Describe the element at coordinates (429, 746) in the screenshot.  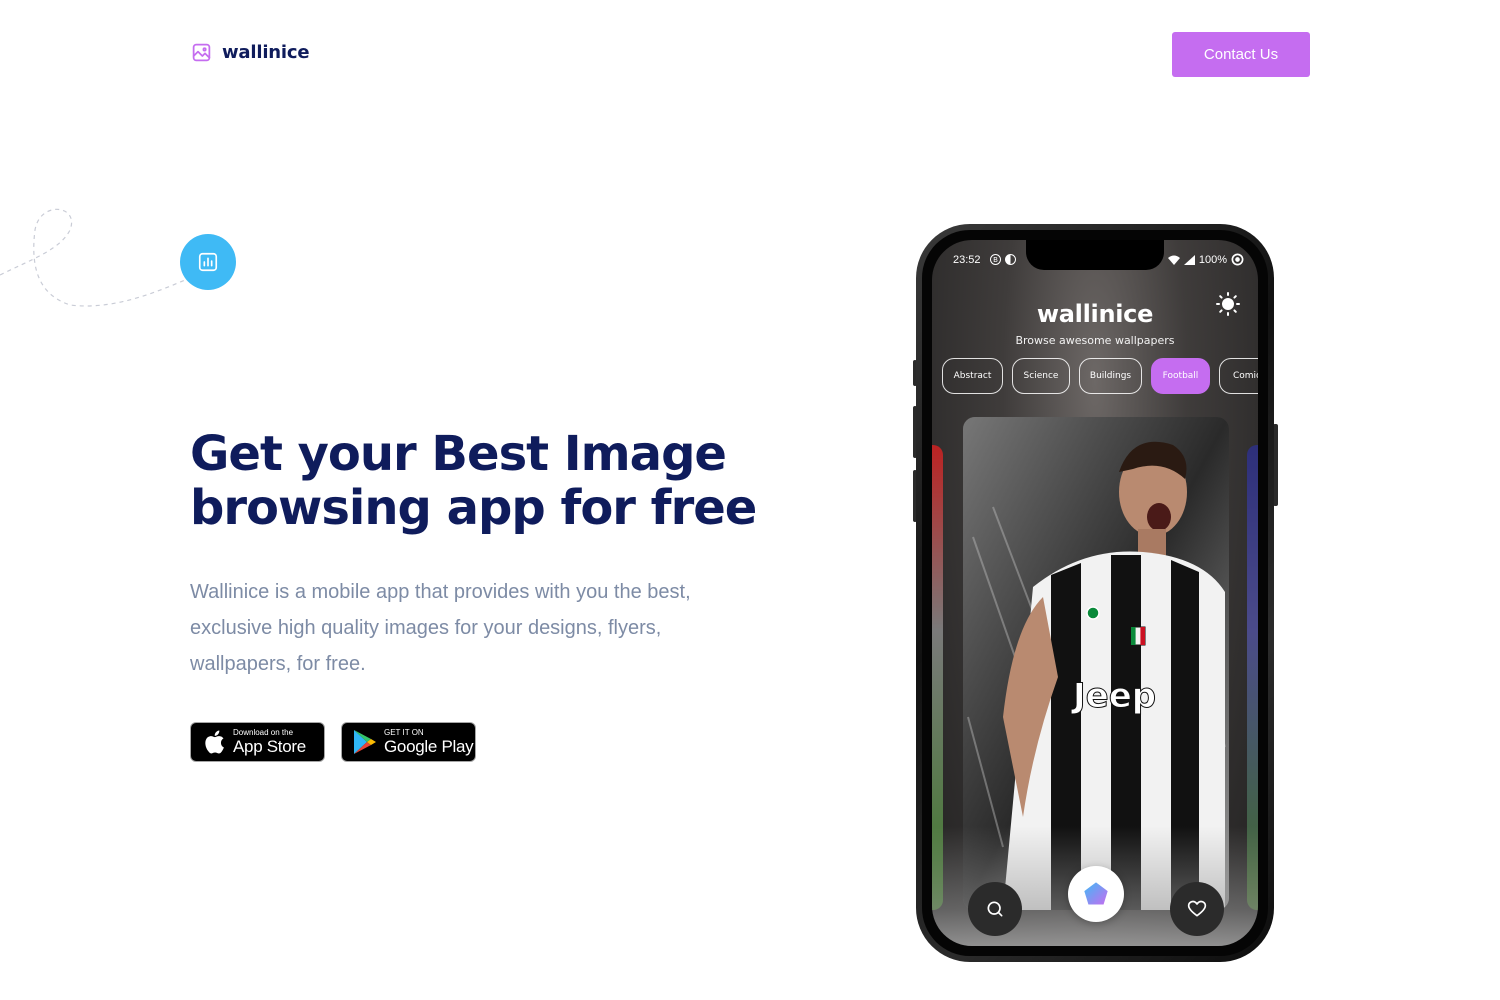
I see `google-play-label: Google Play` at that location.